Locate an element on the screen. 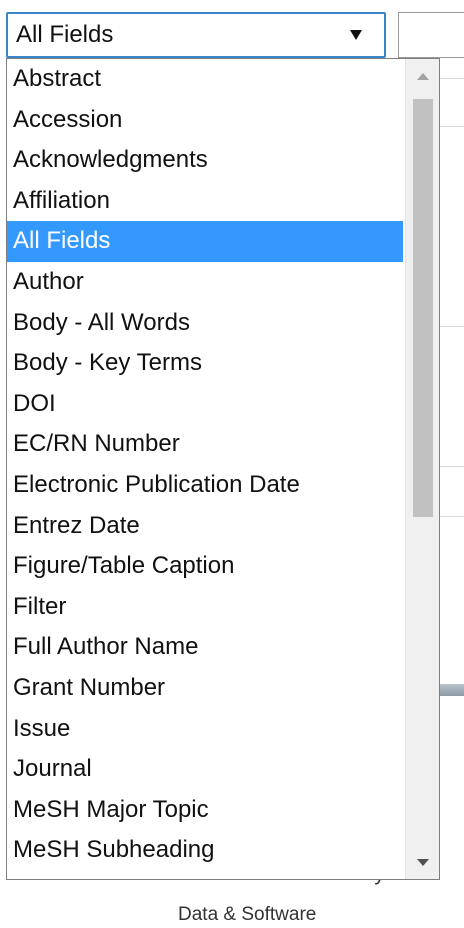 This screenshot has width=464, height=928. dropdown-option: Filter is located at coordinates (205, 607).